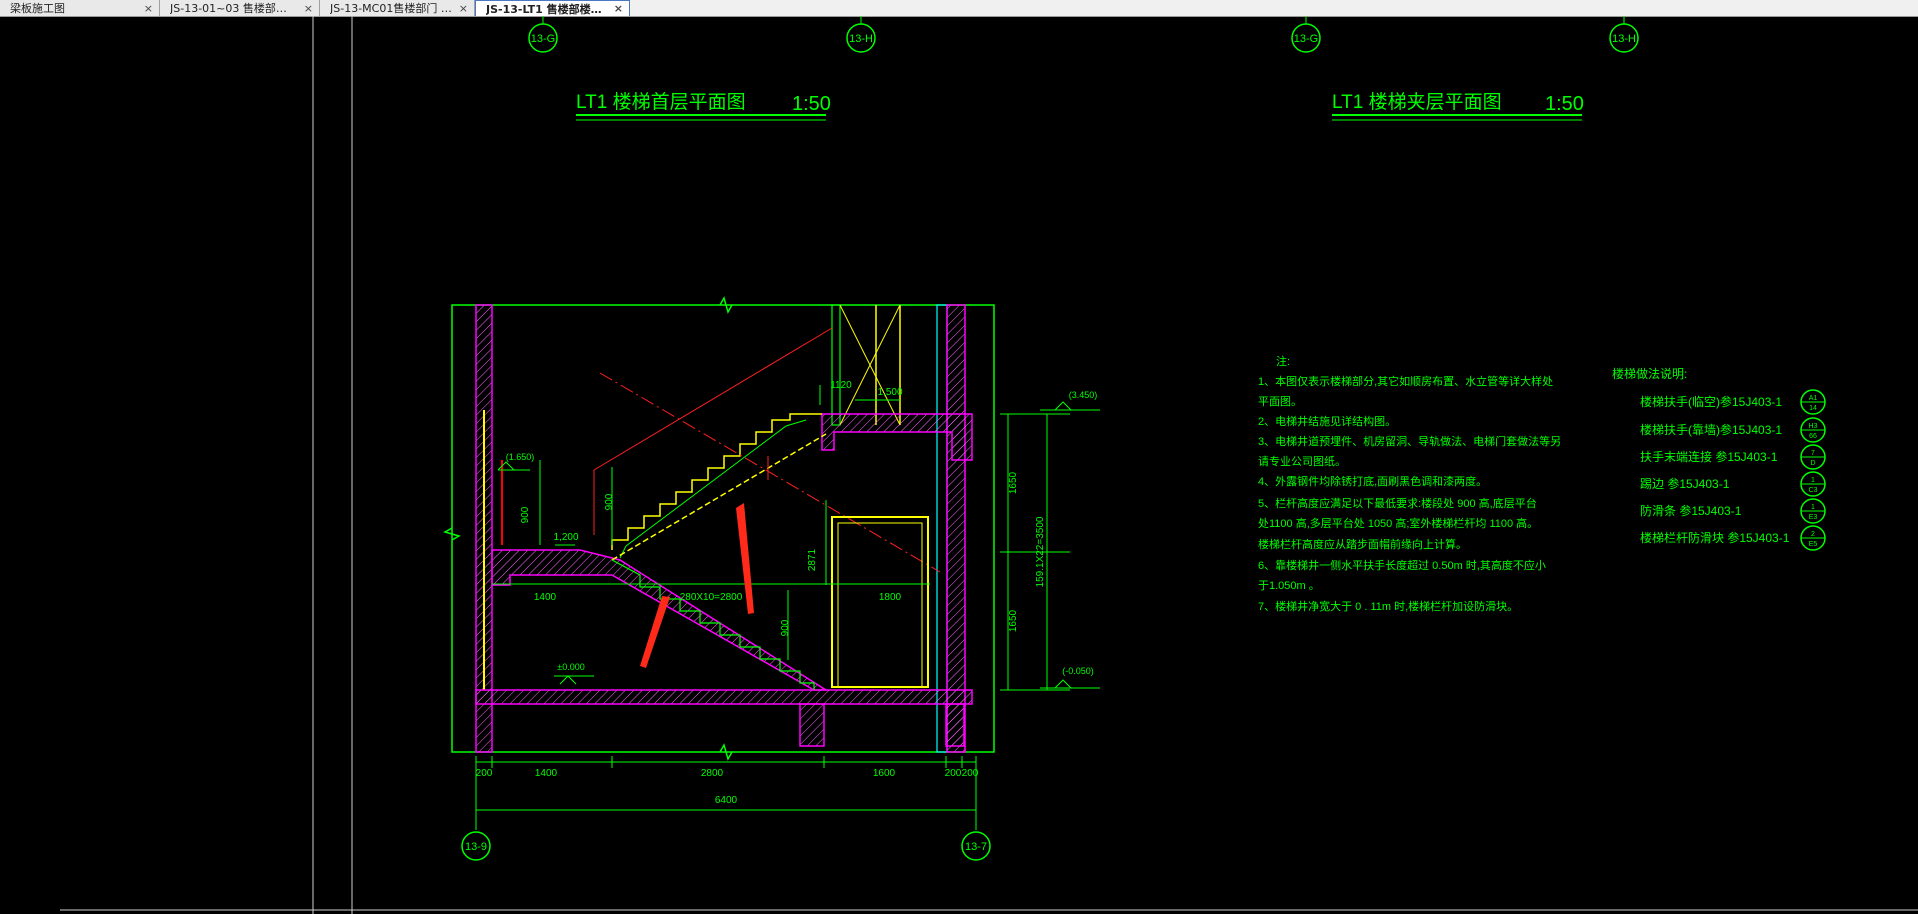 The width and height of the screenshot is (1918, 914). What do you see at coordinates (1733, 484) in the screenshot?
I see `legend-row: 踢边 参15J403-1 1 C3` at bounding box center [1733, 484].